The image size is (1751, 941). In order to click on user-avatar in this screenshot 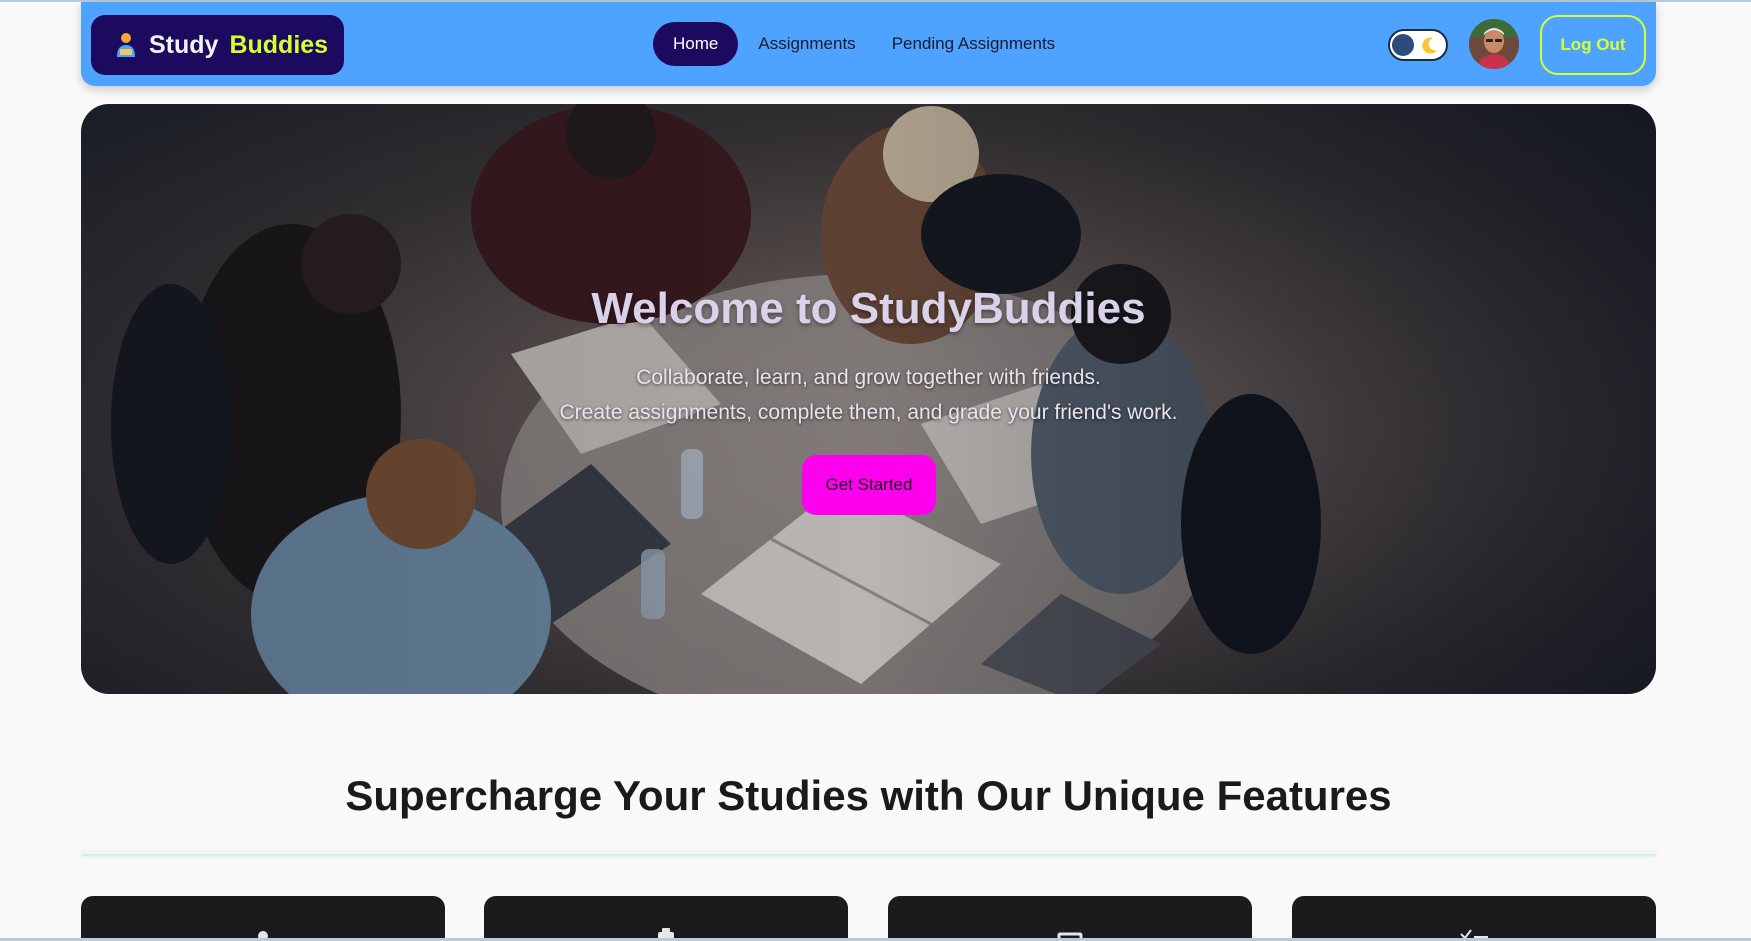, I will do `click(1494, 44)`.